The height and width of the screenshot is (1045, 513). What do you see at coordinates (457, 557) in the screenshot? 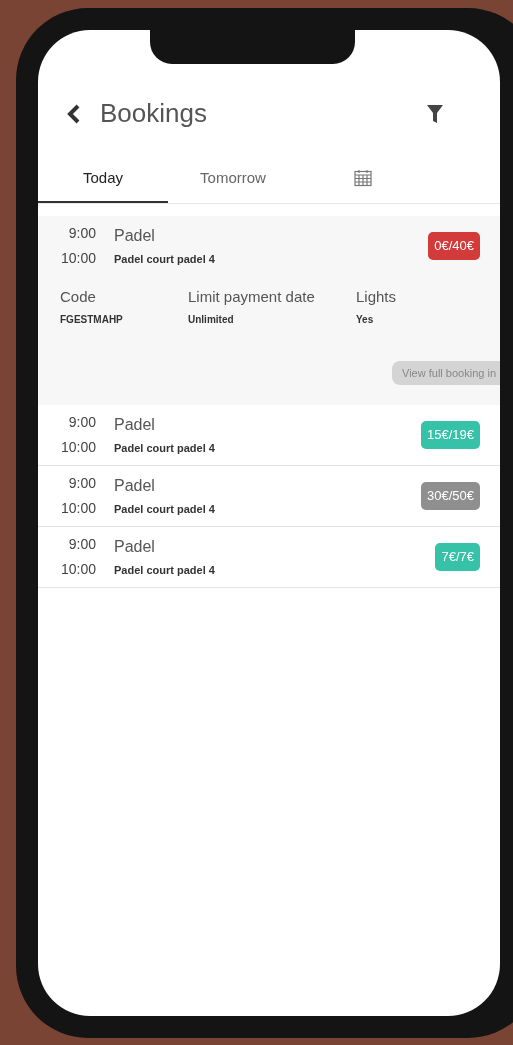
I see `price-badge: 7€/7€` at bounding box center [457, 557].